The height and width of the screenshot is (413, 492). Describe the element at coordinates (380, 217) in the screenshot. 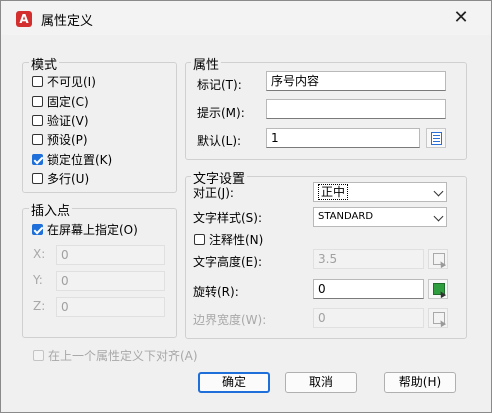

I see `text-style-select: STANDARD` at that location.